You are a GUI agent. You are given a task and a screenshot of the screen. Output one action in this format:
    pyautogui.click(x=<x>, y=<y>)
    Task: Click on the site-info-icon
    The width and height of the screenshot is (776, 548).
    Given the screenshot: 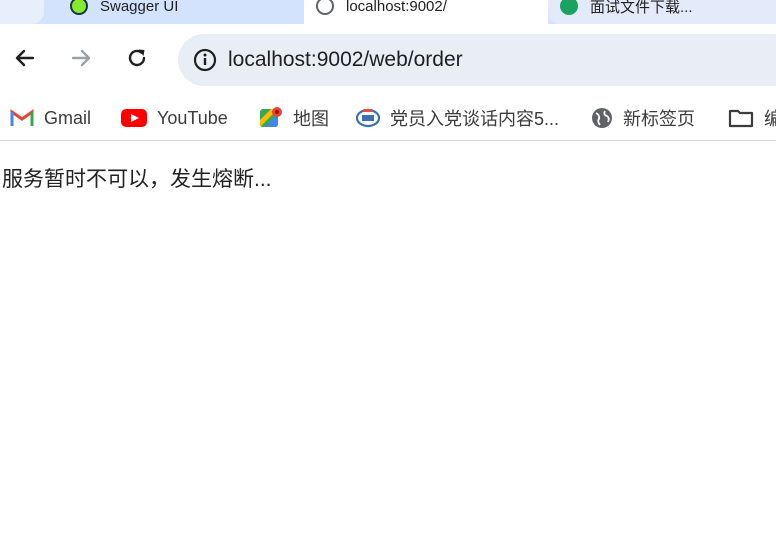 What is the action you would take?
    pyautogui.click(x=205, y=60)
    